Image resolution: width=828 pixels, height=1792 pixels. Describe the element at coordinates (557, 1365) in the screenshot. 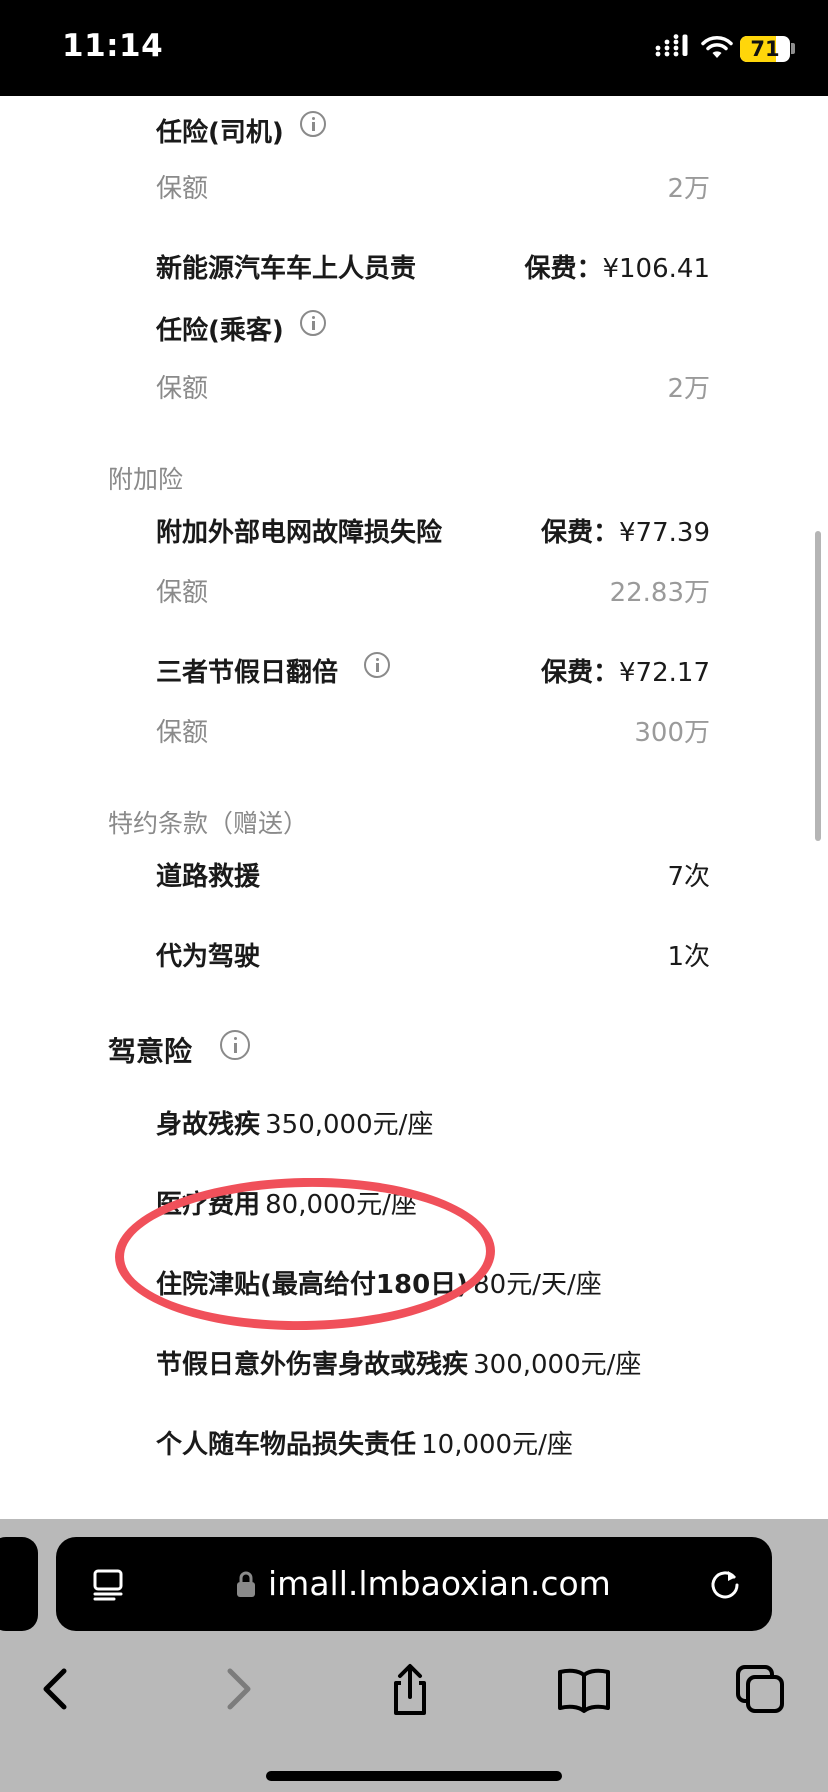

I see `accident-item-value: 300,000元/座` at that location.